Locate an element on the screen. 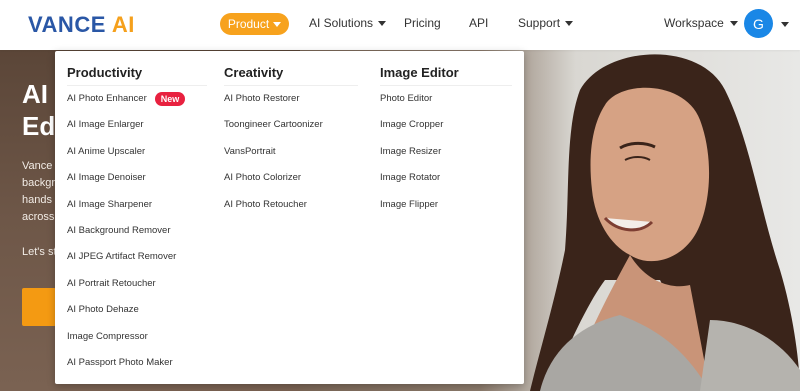  menu-item-label: Image Cropper is located at coordinates (412, 125).